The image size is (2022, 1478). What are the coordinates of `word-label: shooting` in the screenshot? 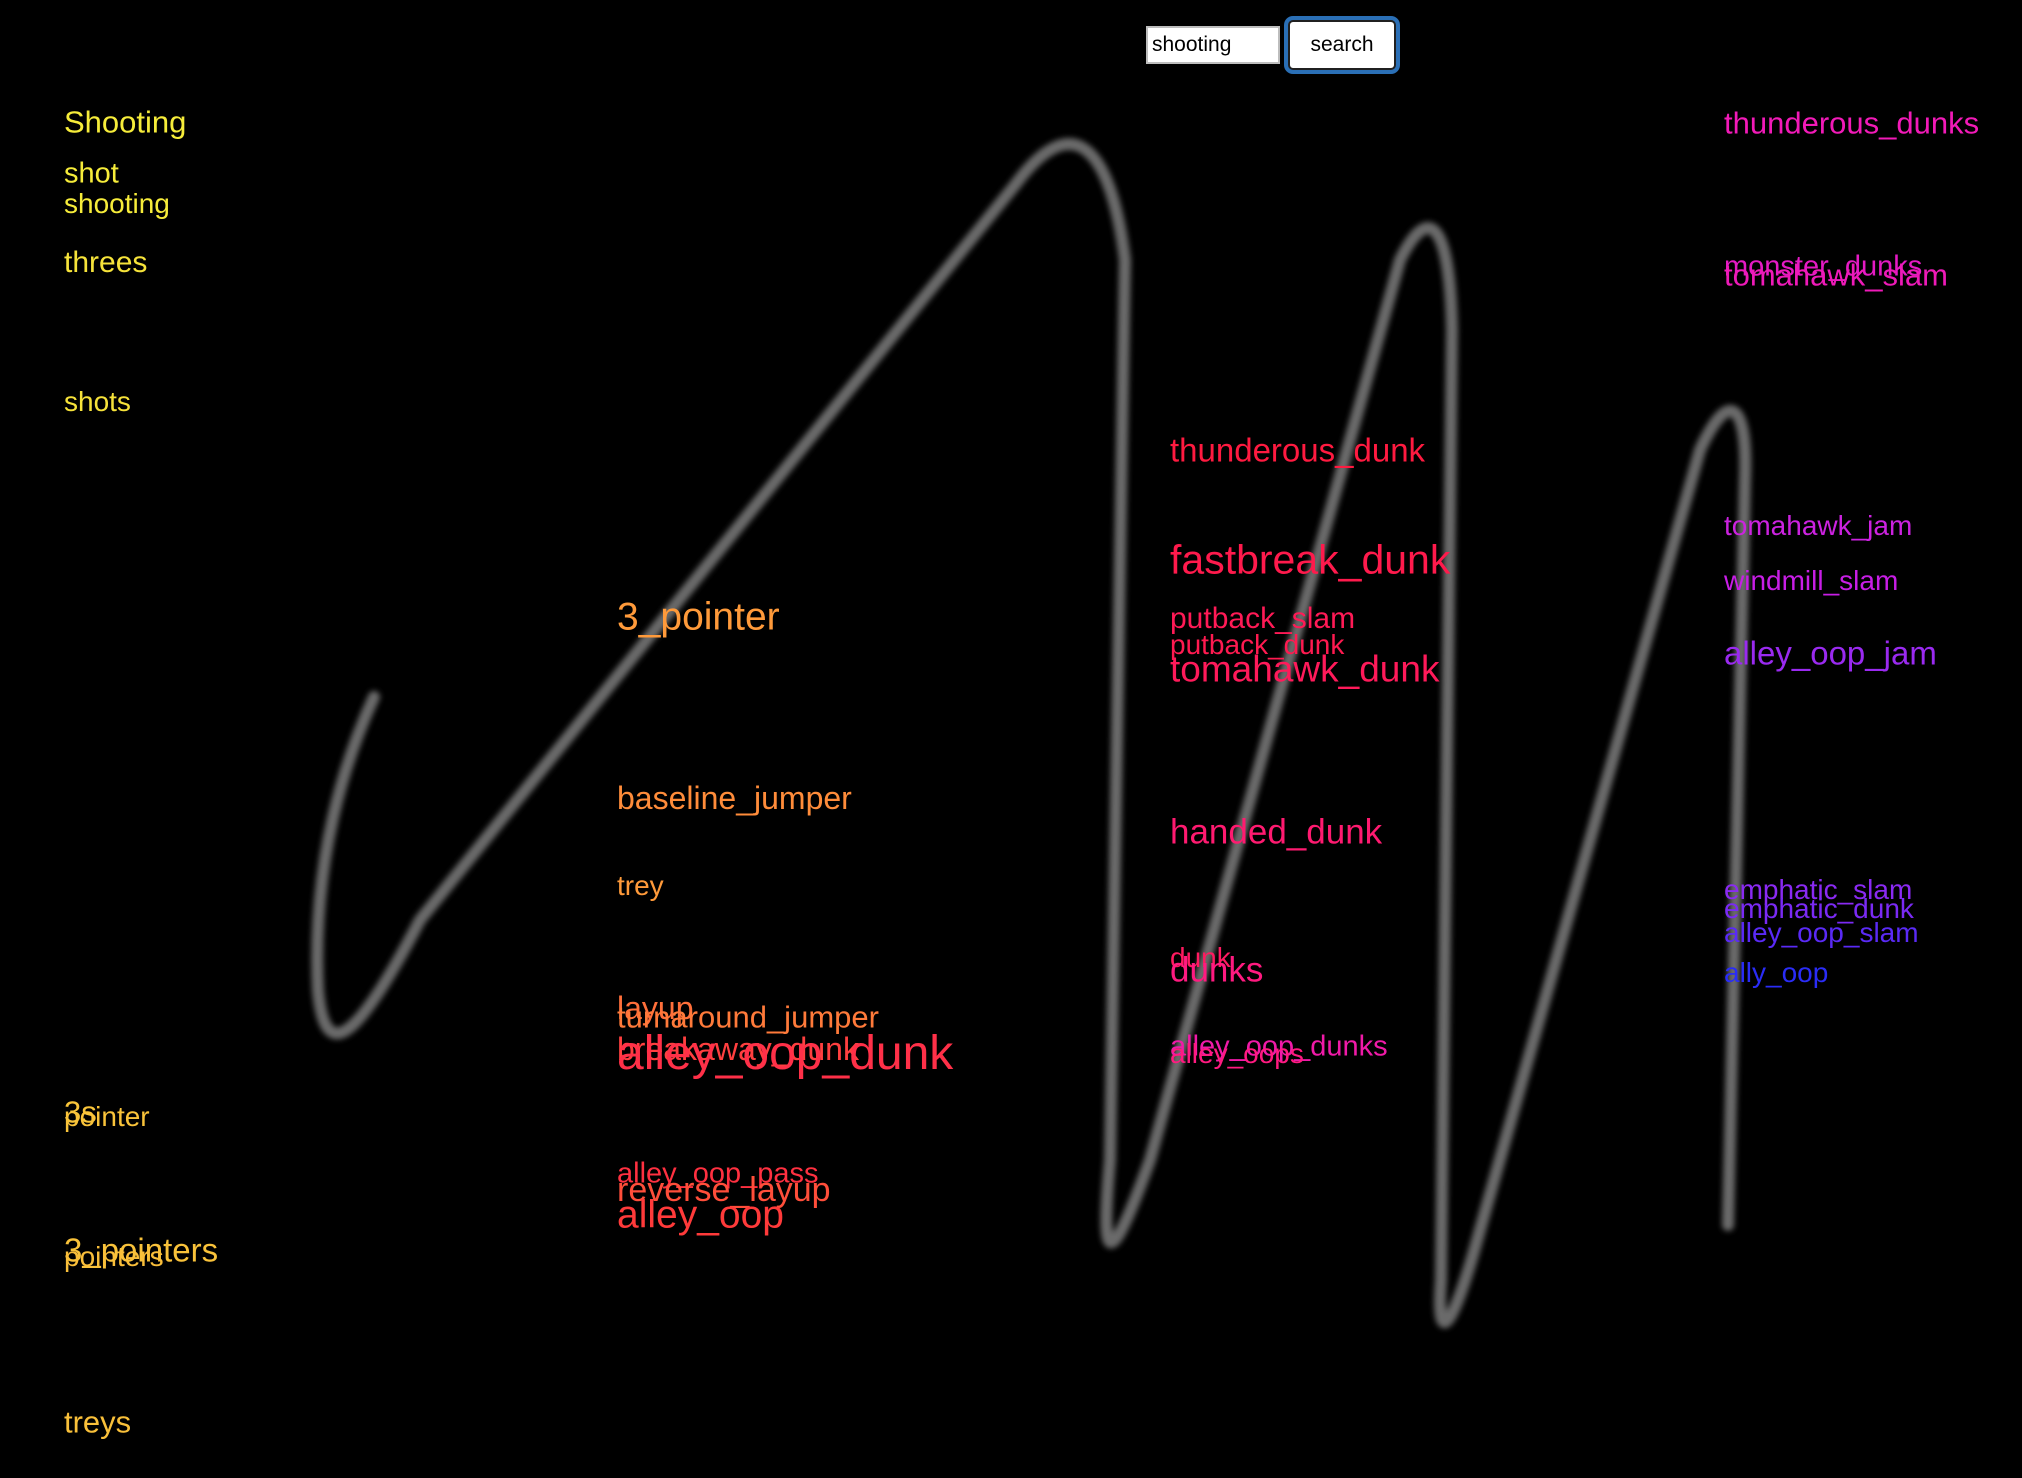 It's located at (117, 204).